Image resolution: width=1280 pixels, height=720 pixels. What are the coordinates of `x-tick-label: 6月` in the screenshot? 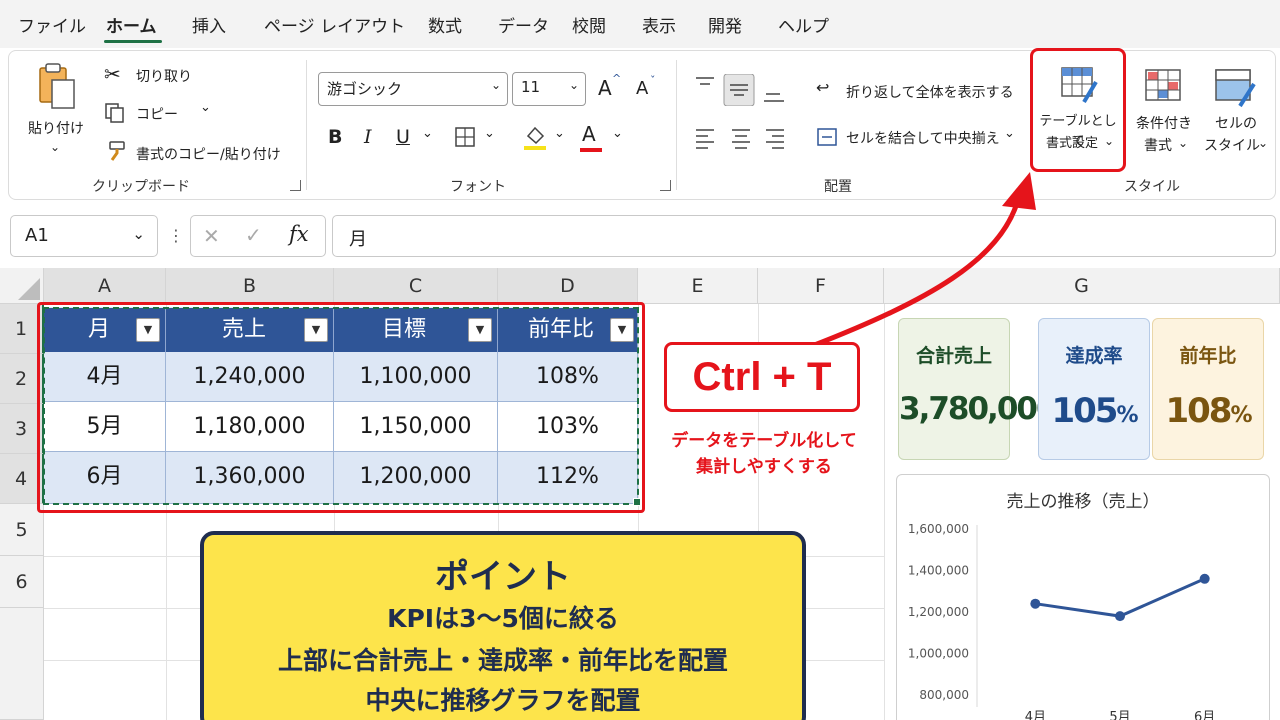 It's located at (1204, 715).